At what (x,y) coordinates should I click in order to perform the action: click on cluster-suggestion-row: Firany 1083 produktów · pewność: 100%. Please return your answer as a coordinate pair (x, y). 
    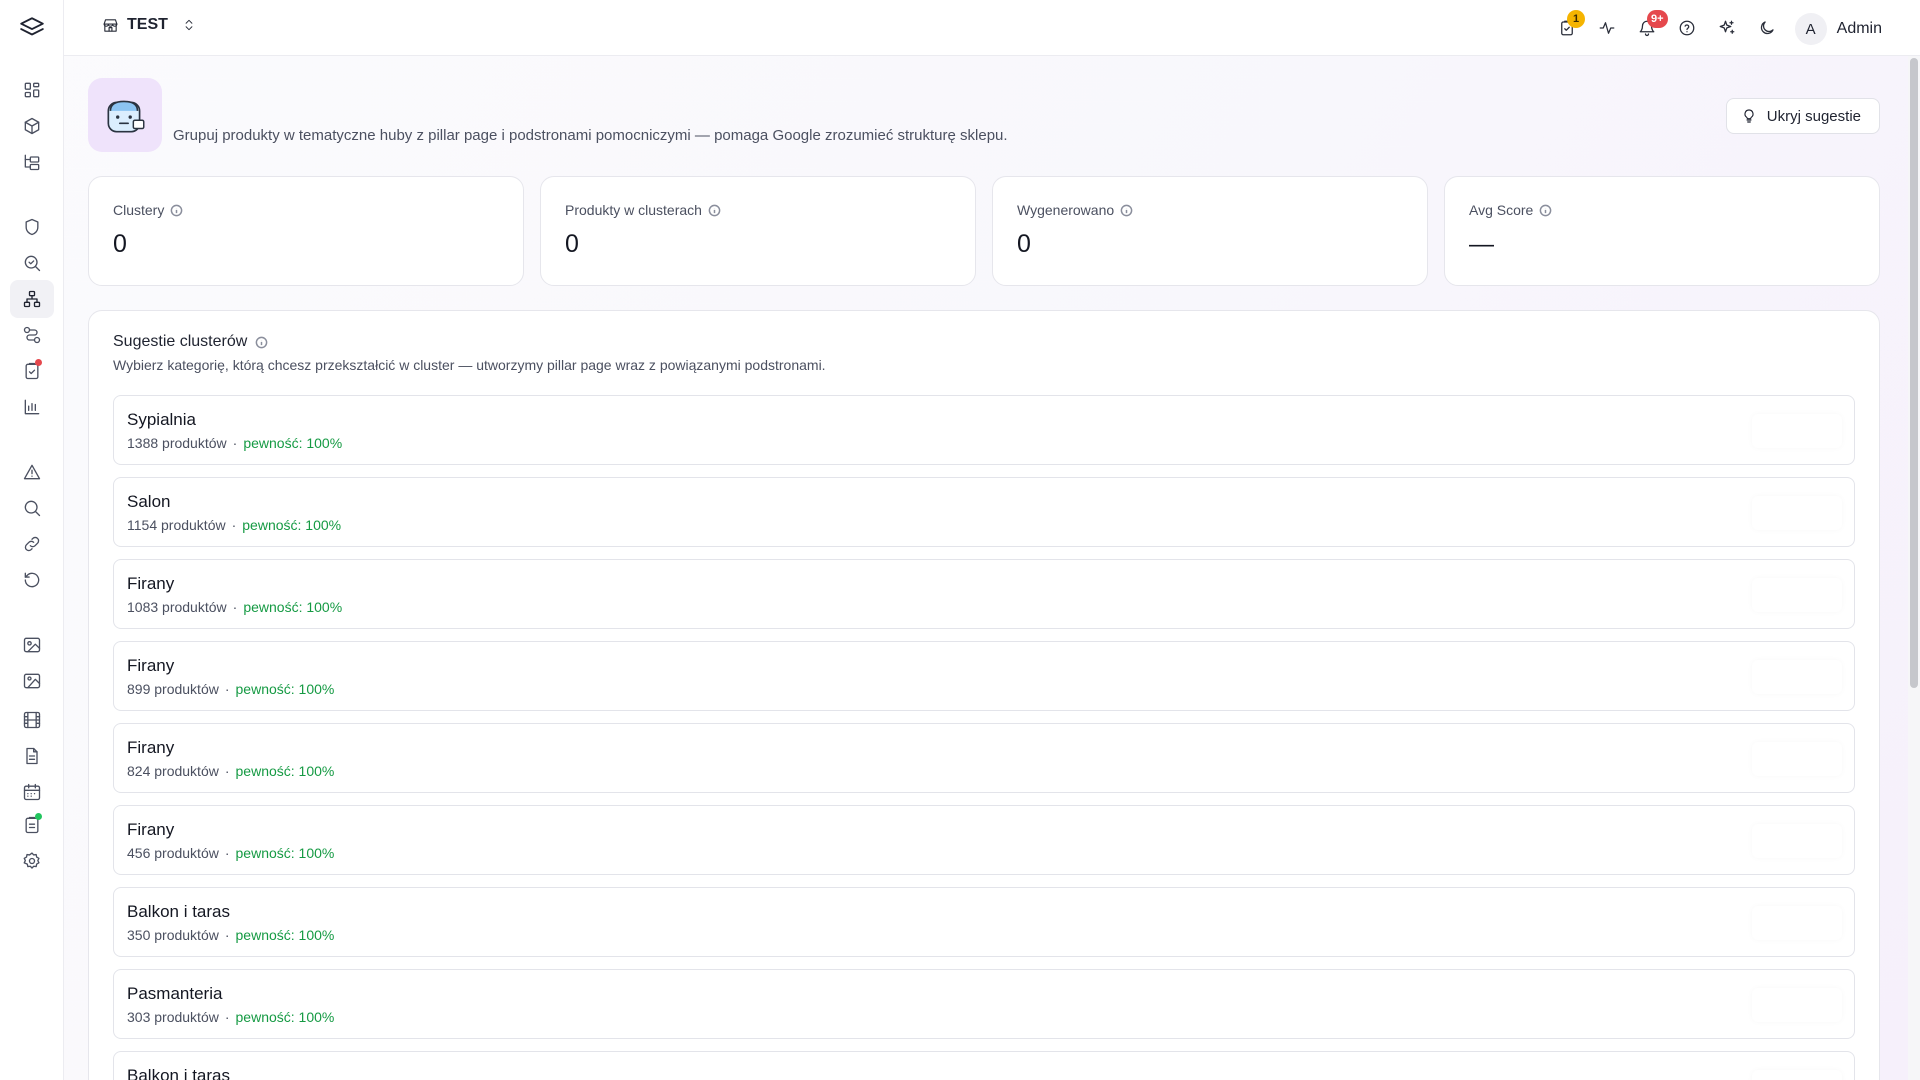
    Looking at the image, I should click on (984, 594).